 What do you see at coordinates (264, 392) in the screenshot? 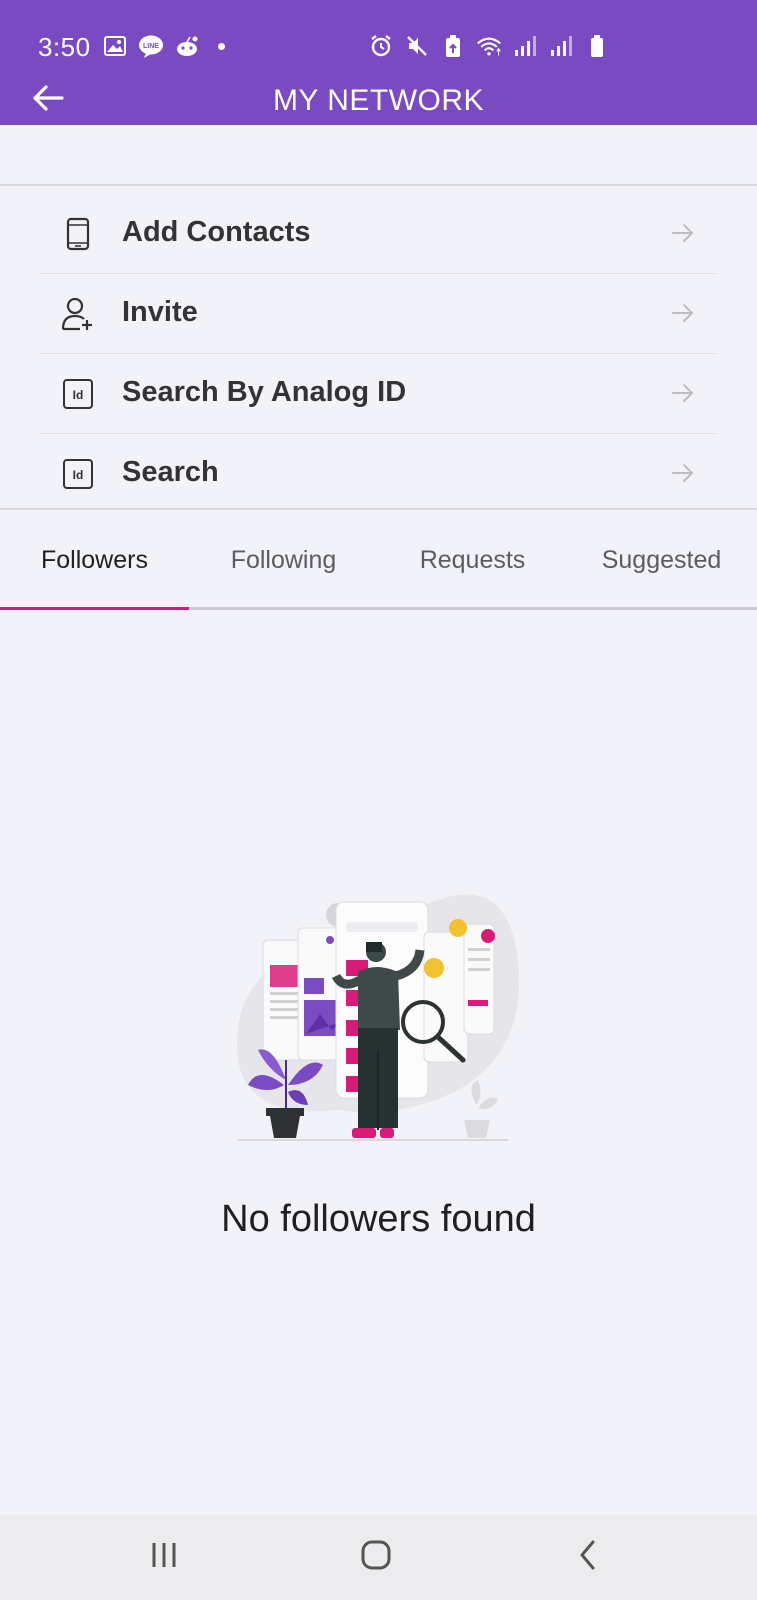
I see `menu-item-label: Search By Analog ID` at bounding box center [264, 392].